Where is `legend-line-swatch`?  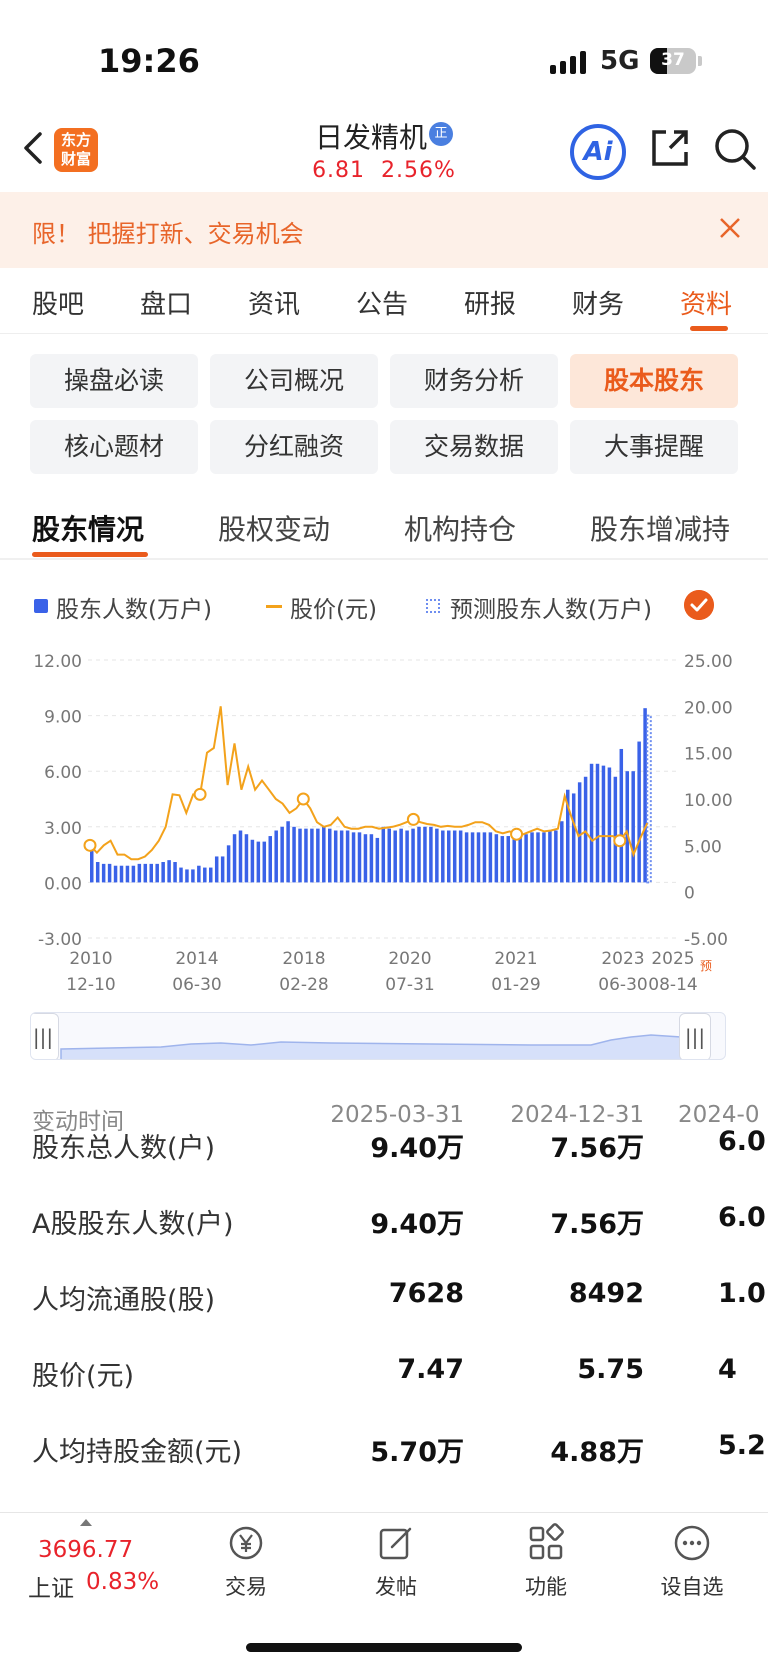
legend-line-swatch is located at coordinates (274, 606).